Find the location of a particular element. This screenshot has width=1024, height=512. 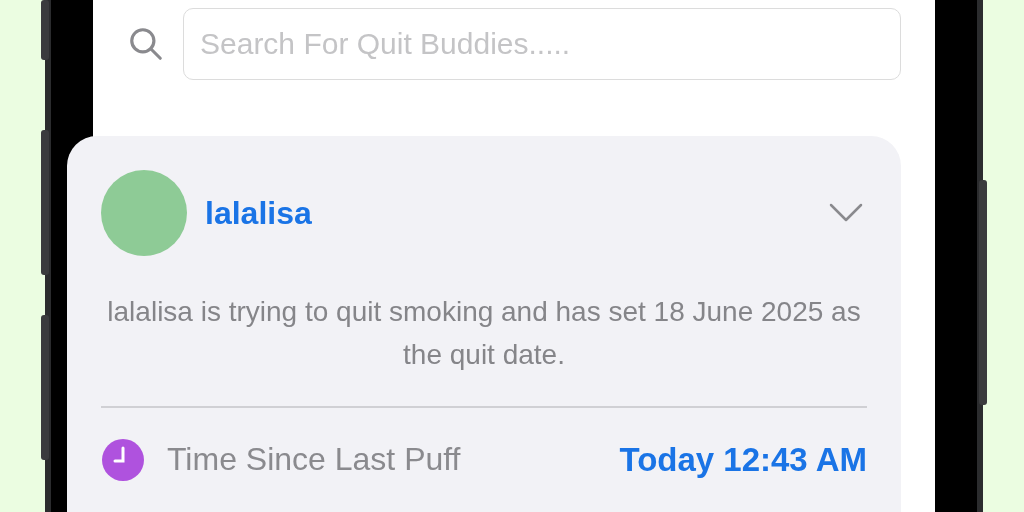

buddy-name: lalalisa is located at coordinates (259, 213).